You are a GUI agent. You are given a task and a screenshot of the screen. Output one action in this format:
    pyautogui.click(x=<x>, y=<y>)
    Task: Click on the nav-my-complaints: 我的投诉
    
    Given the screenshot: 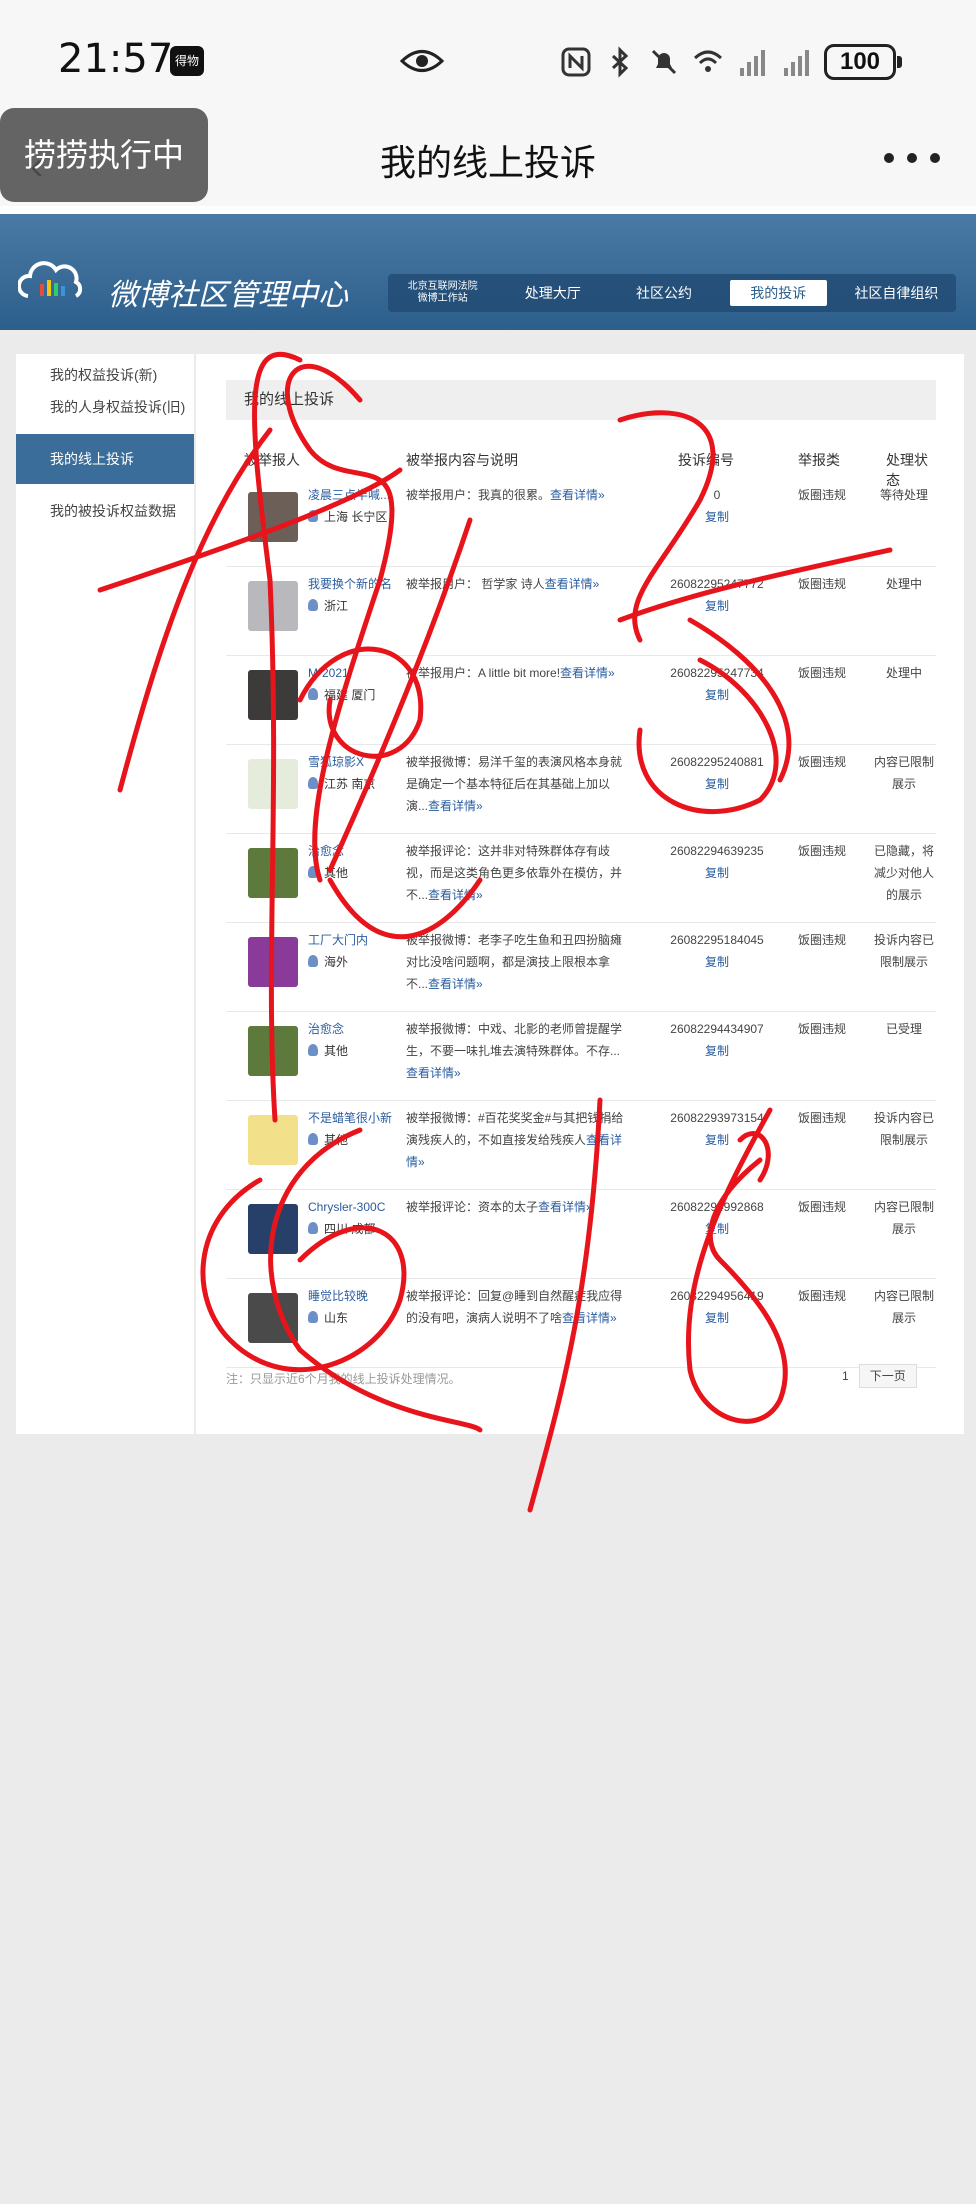 What is the action you would take?
    pyautogui.click(x=778, y=293)
    